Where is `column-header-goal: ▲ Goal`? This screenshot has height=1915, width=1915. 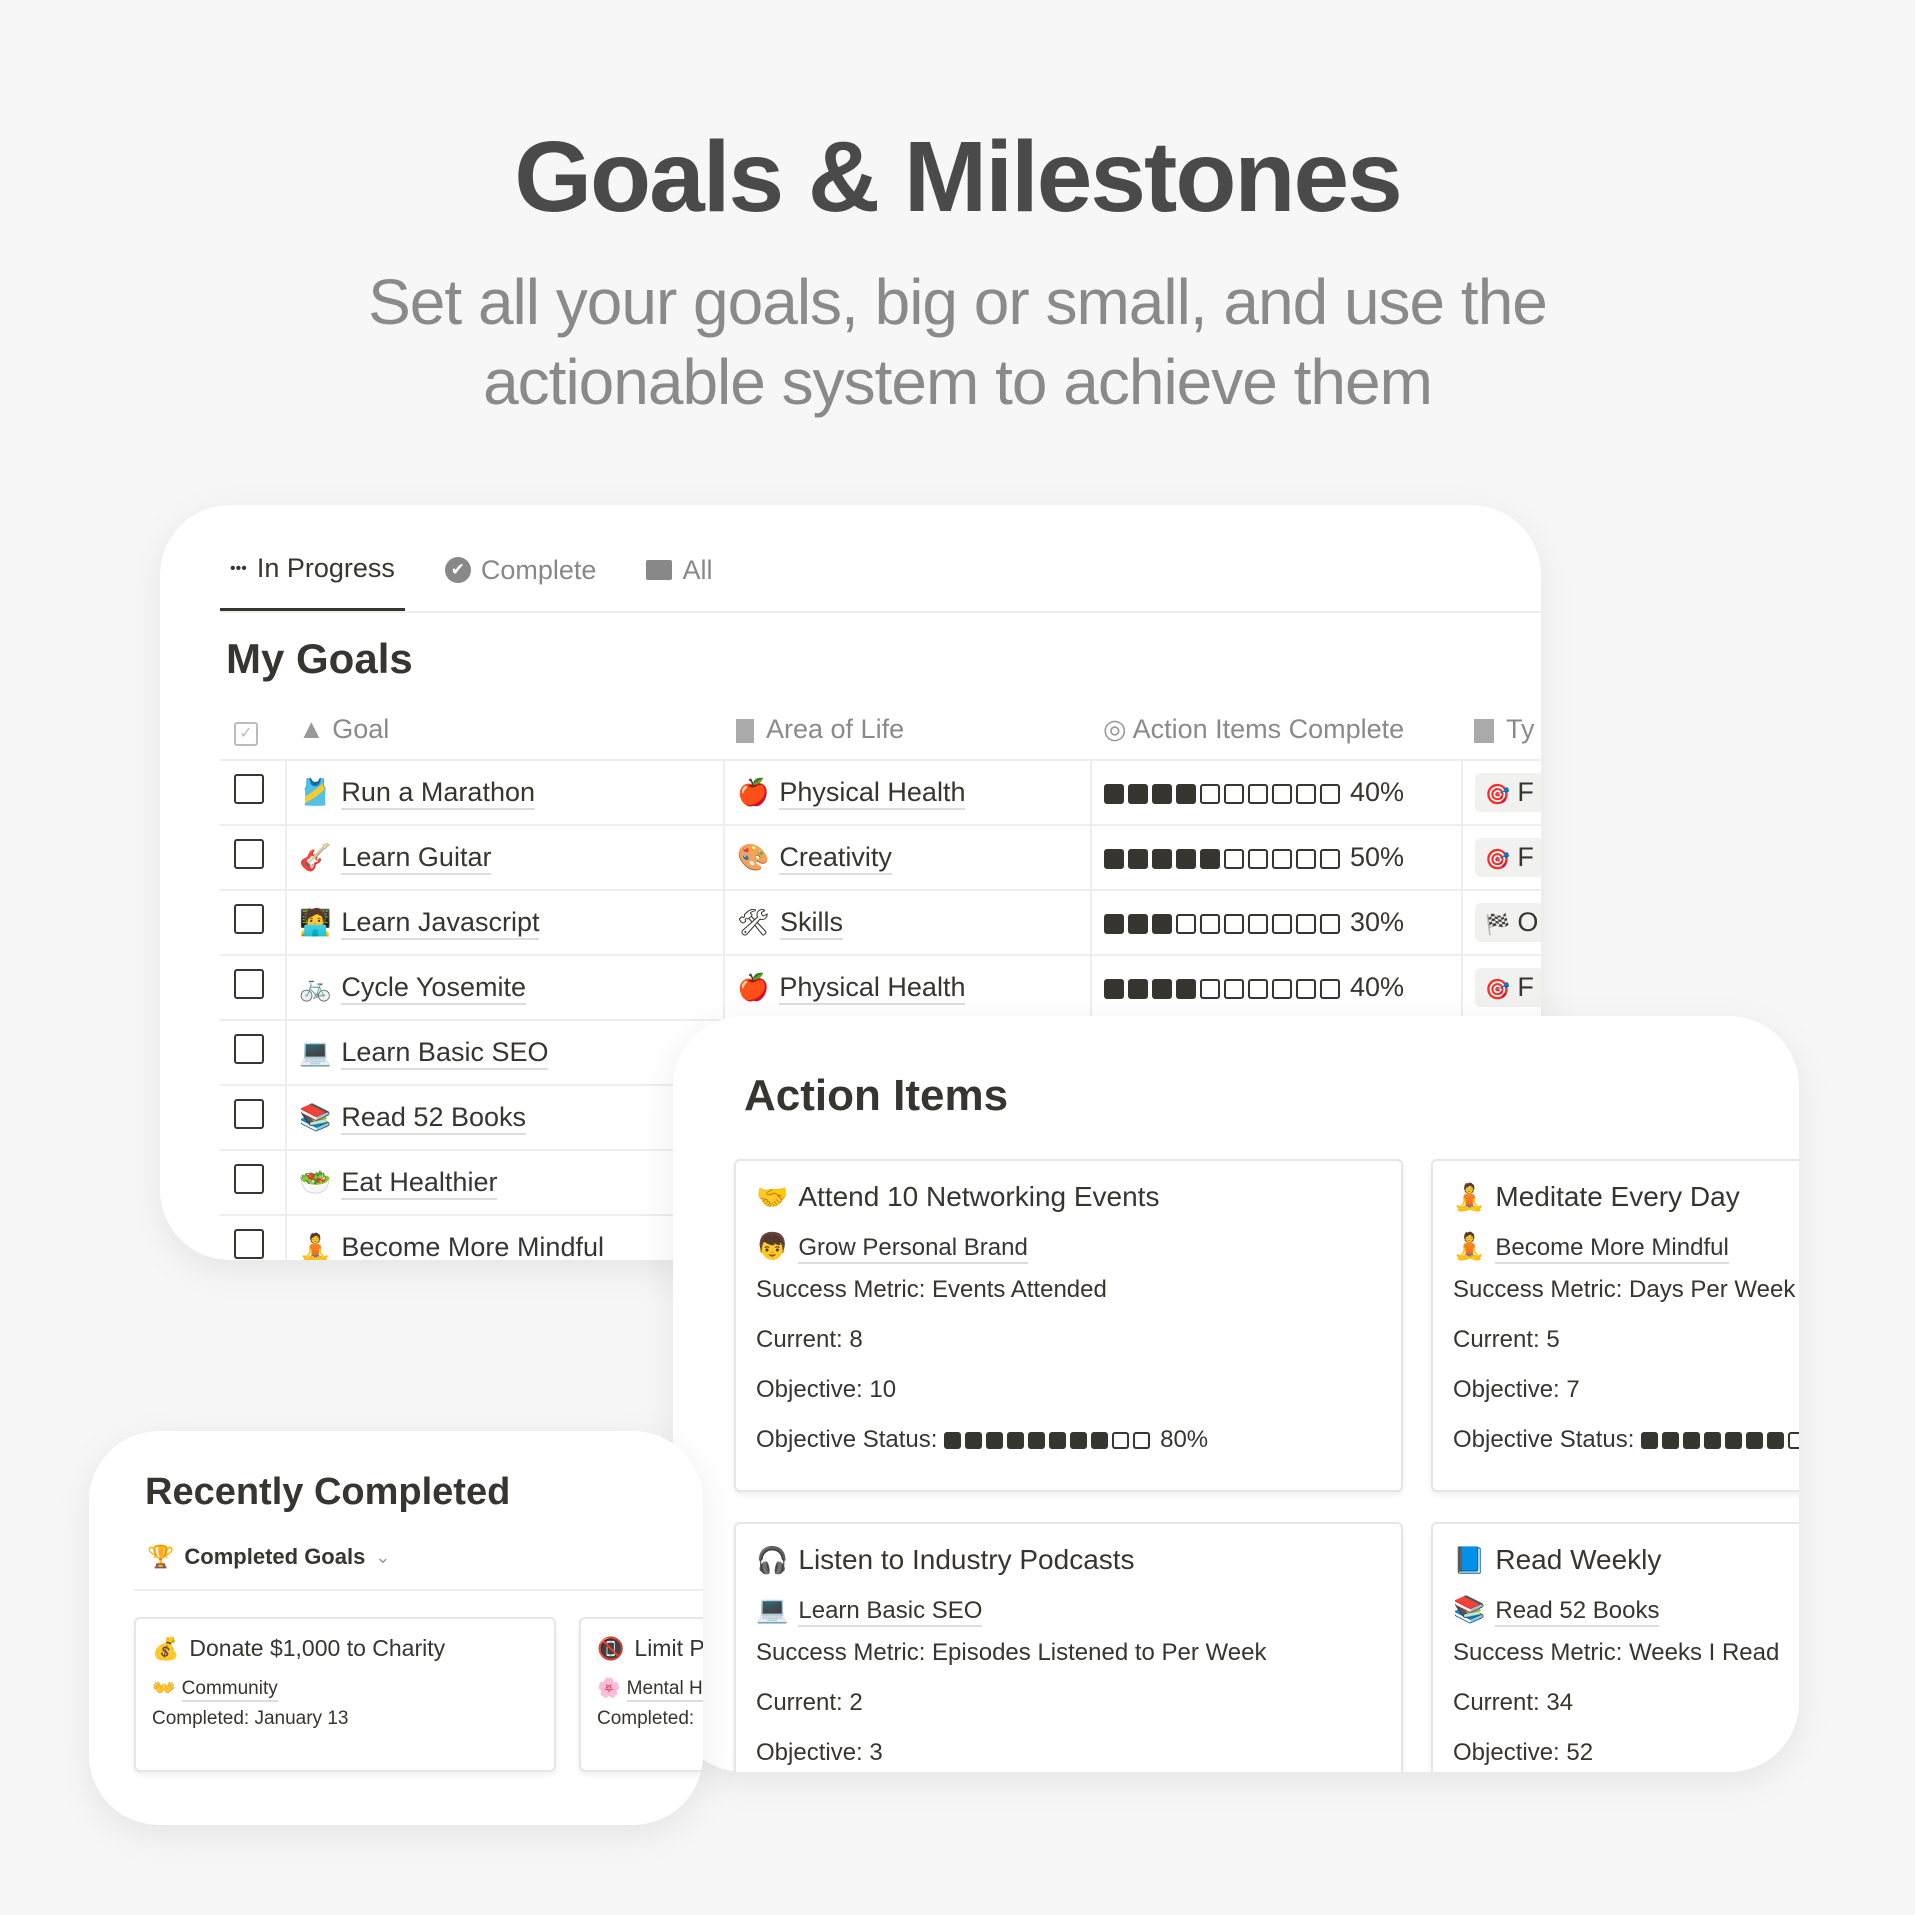 column-header-goal: ▲ Goal is located at coordinates (505, 730).